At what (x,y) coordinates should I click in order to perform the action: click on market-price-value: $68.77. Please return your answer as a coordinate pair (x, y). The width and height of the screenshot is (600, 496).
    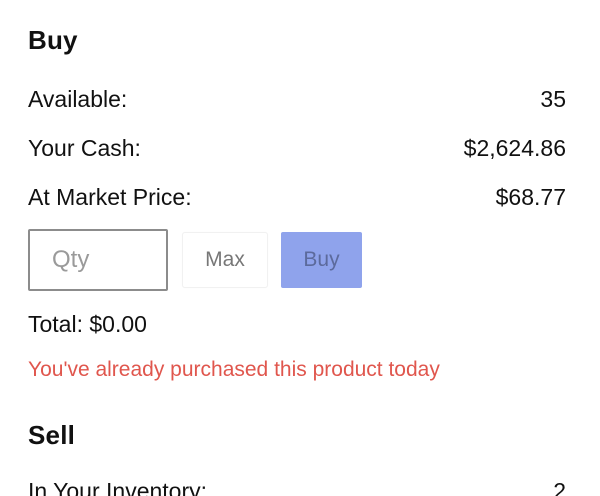
    Looking at the image, I should click on (530, 196).